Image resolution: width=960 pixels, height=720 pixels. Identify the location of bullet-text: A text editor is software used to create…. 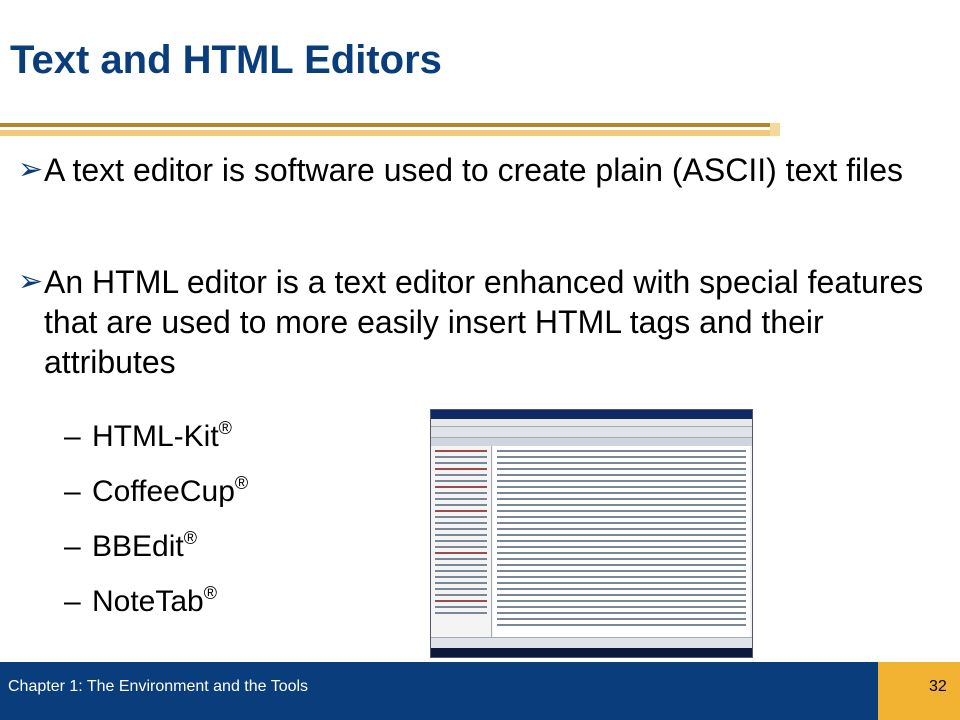
(474, 170).